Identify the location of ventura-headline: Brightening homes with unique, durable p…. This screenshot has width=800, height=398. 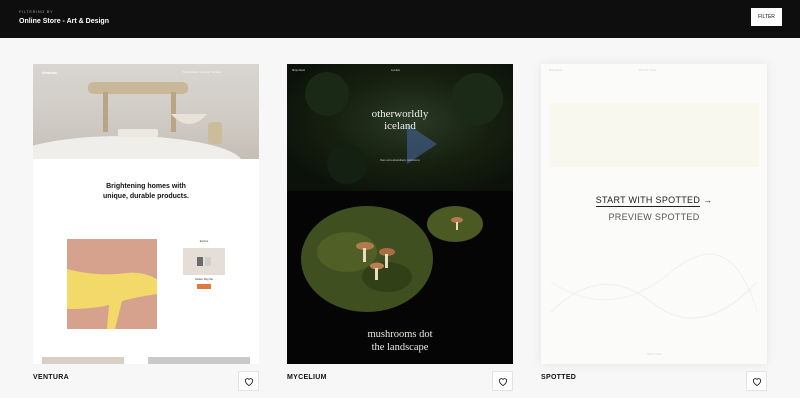
(146, 191).